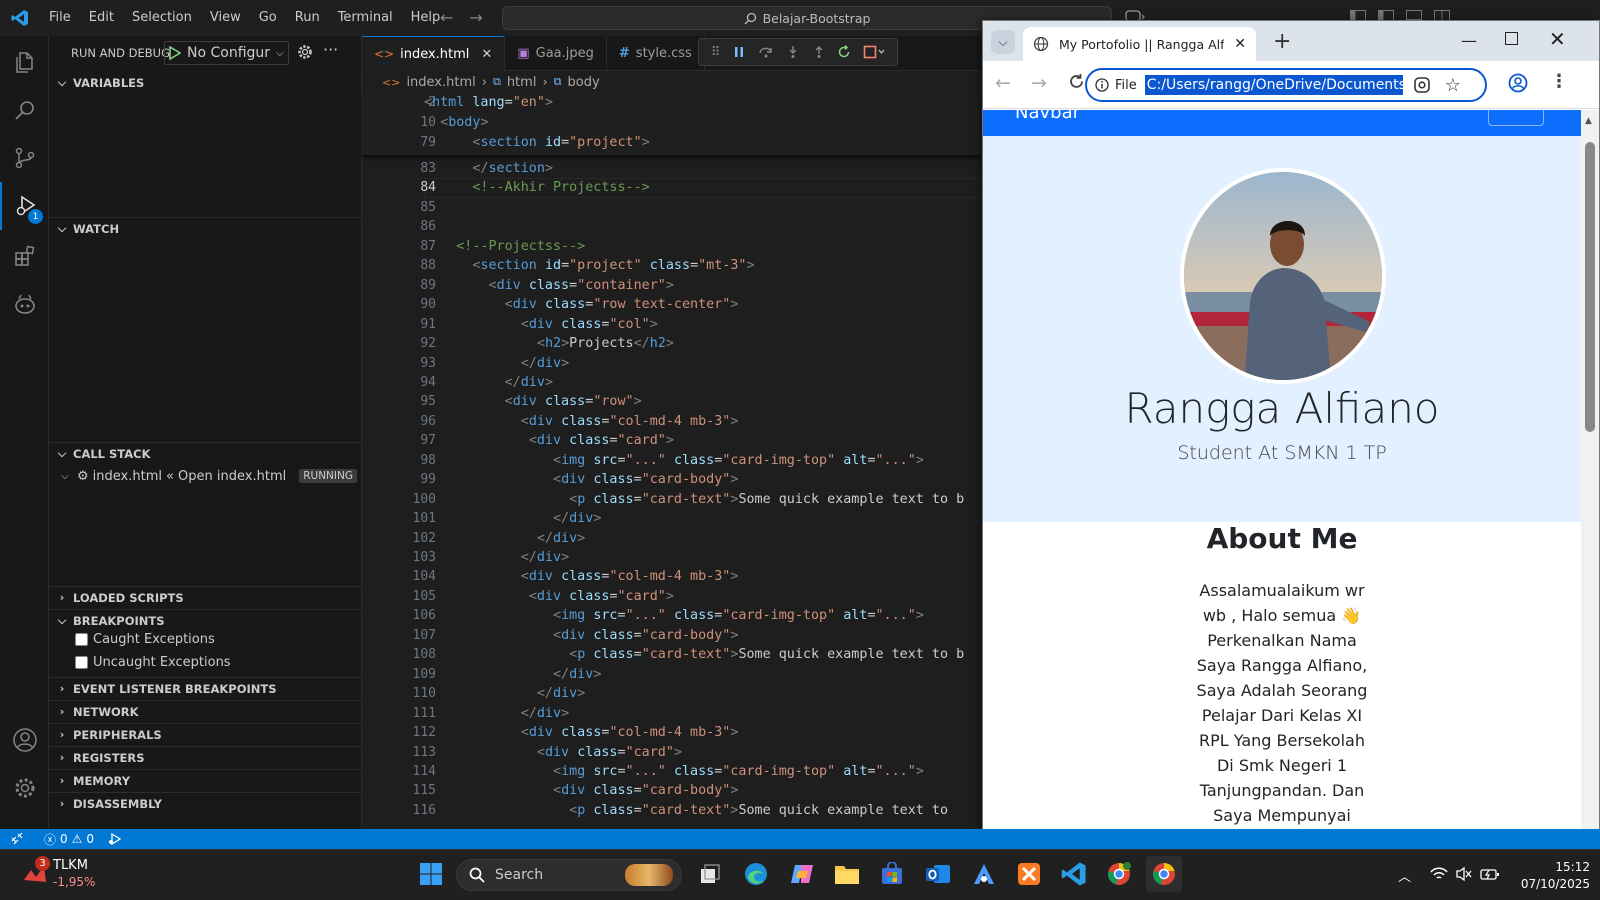 The width and height of the screenshot is (1600, 900). I want to click on new-tab-icon: +, so click(1282, 41).